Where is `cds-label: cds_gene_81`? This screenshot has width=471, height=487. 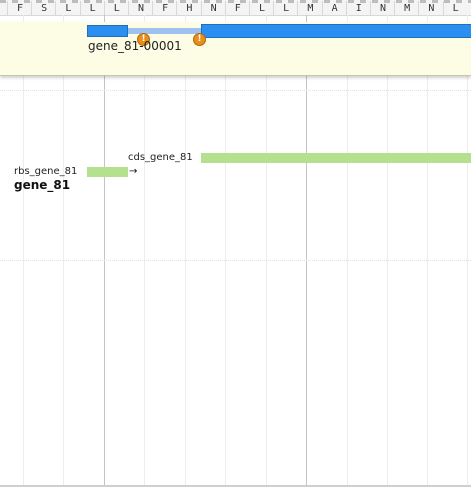
cds-label: cds_gene_81 is located at coordinates (160, 157).